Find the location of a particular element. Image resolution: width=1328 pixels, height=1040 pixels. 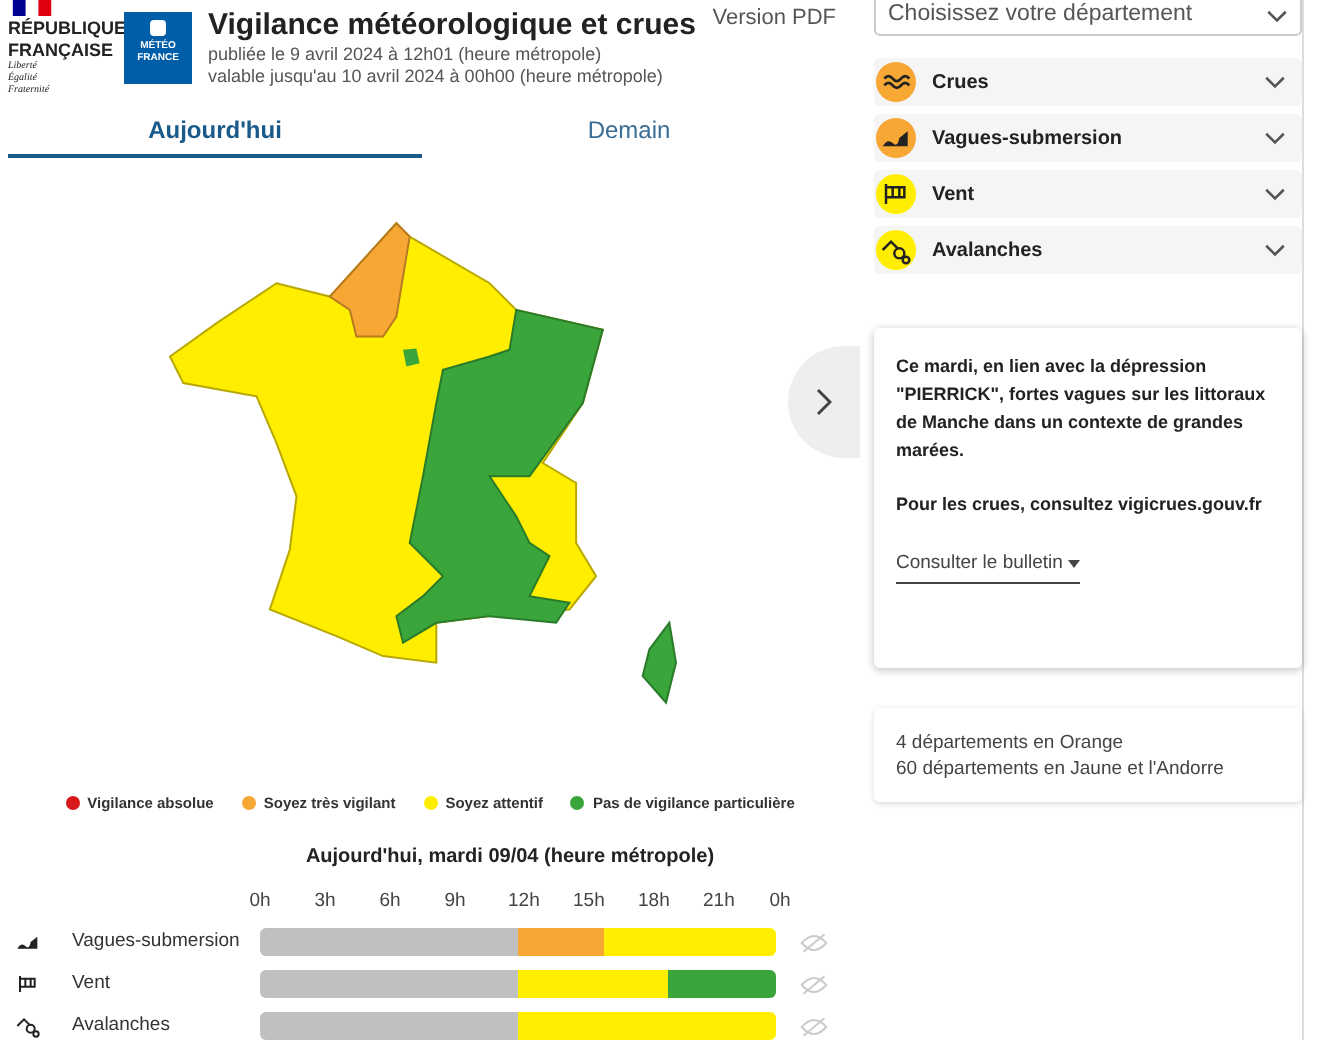

hazard-accordion: Crues is located at coordinates (1088, 82).